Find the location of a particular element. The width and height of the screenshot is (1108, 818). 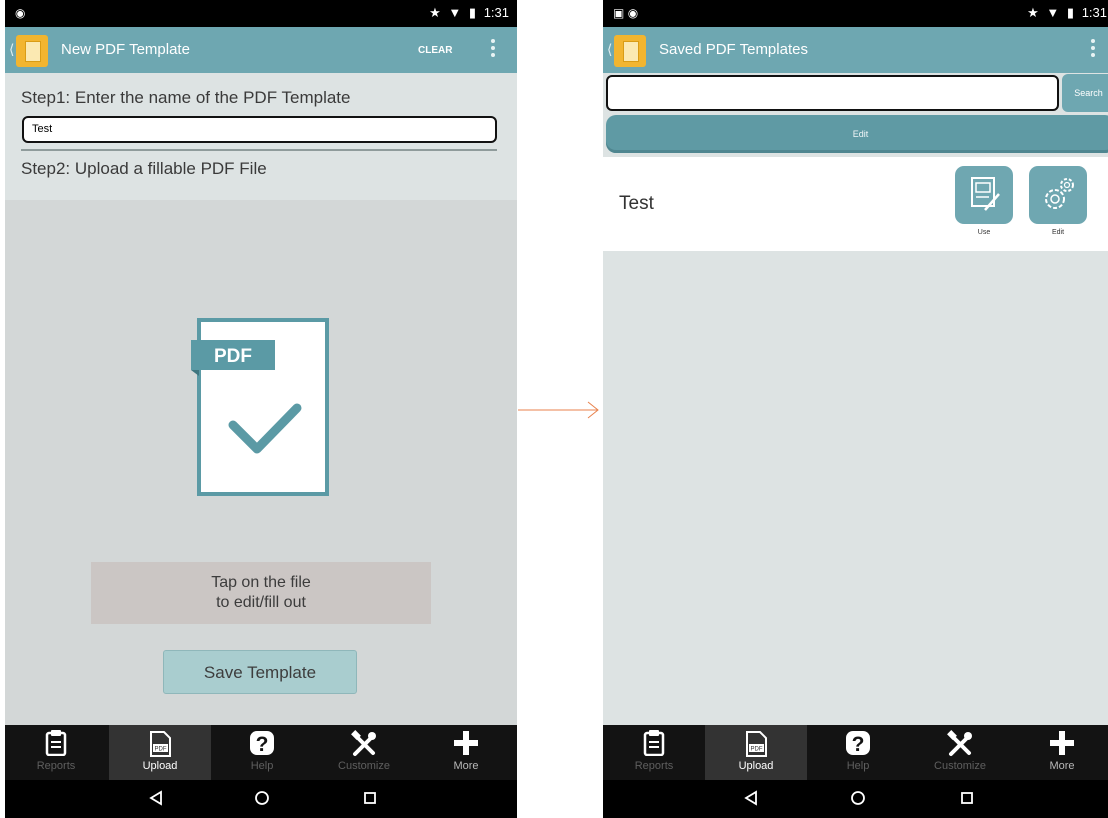

use-template-button is located at coordinates (984, 195).